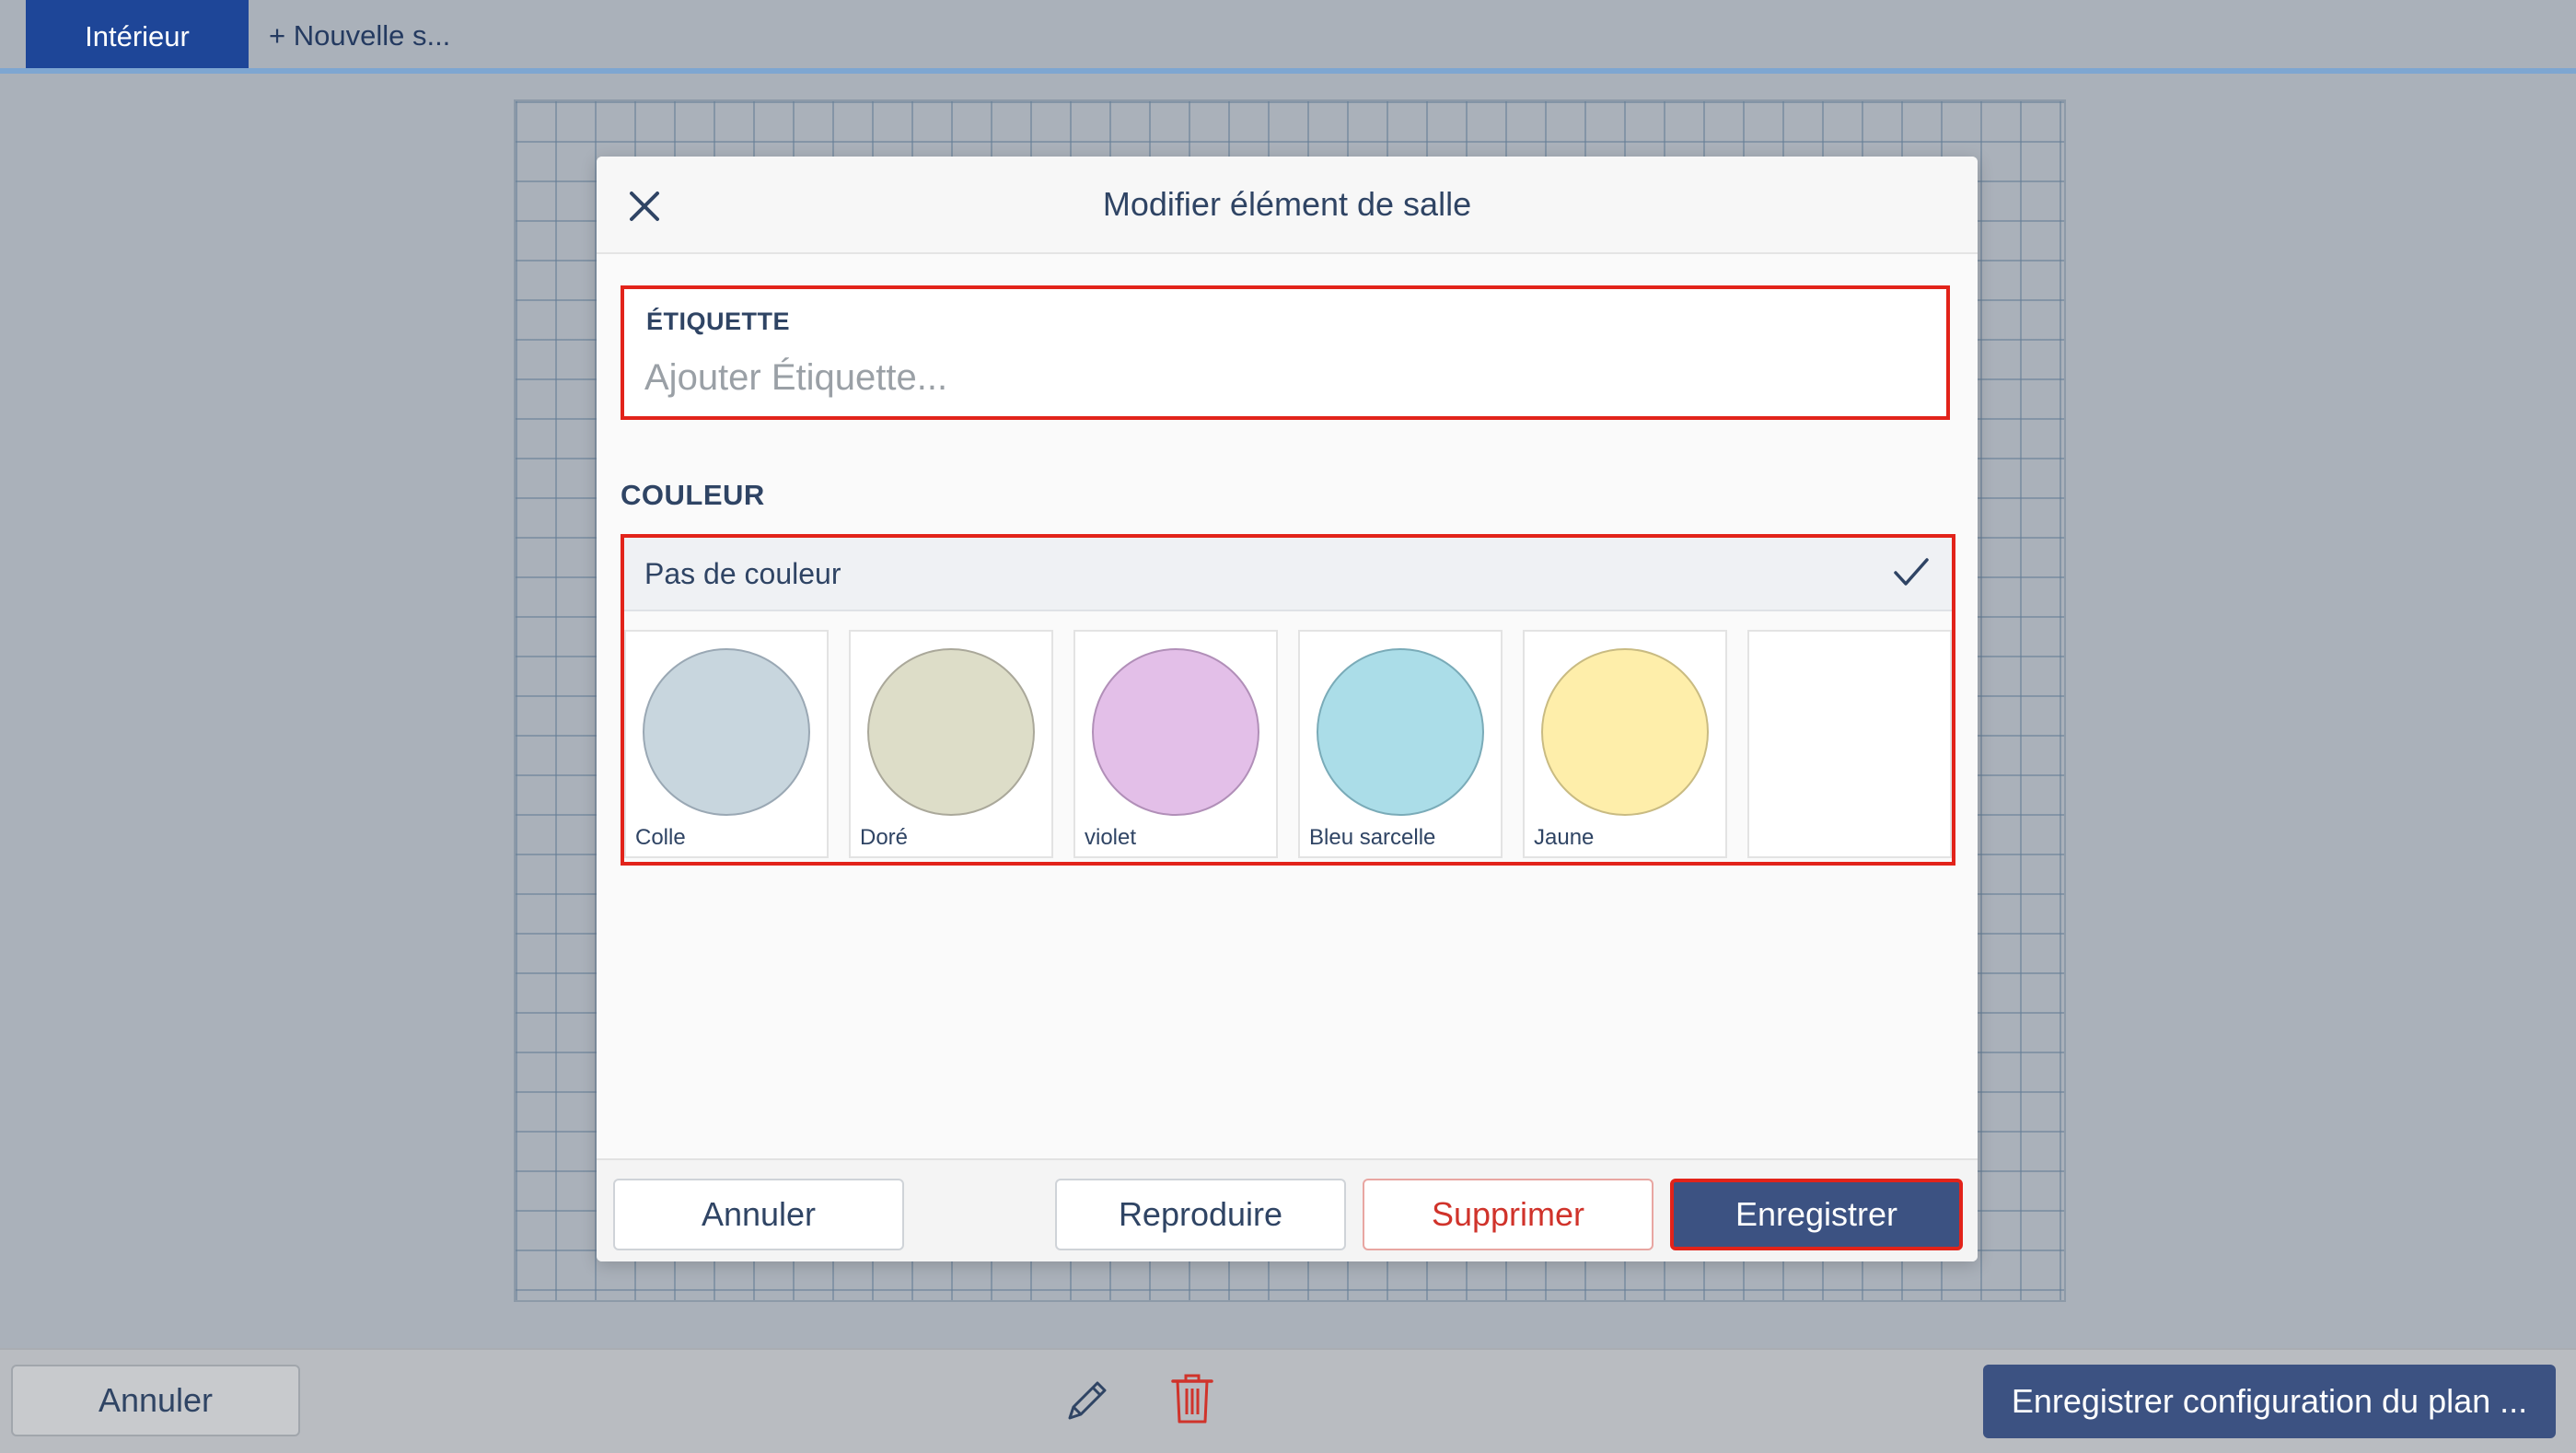  Describe the element at coordinates (1816, 1214) in the screenshot. I see `save-button: Enregistrer` at that location.